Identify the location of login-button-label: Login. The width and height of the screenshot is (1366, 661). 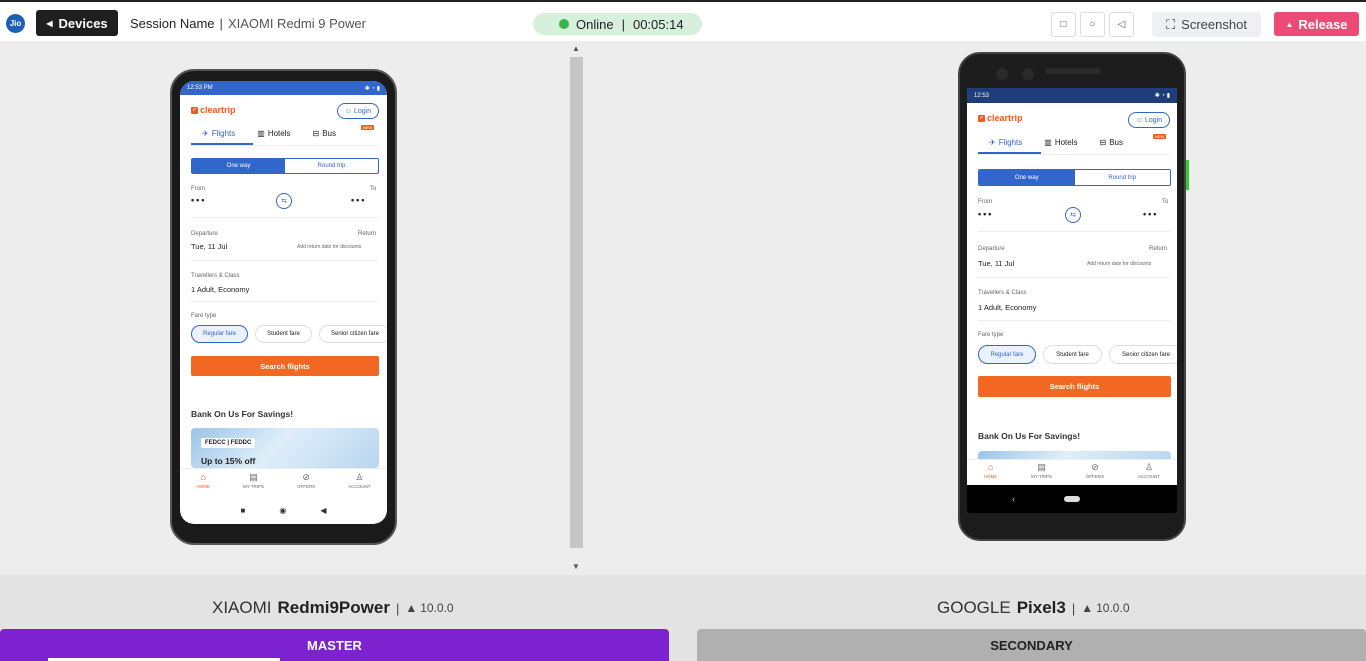
(1154, 120).